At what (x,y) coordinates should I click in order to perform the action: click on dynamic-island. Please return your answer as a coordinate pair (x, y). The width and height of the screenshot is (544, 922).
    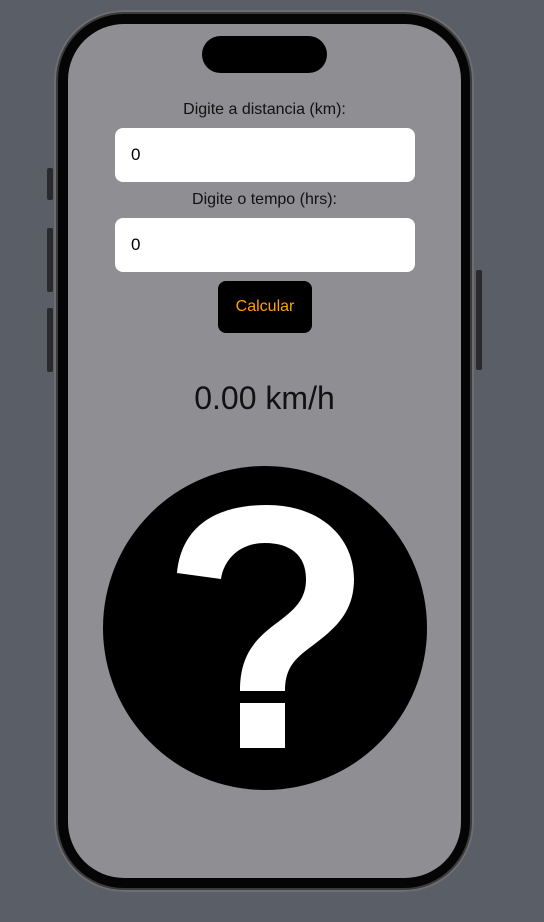
    Looking at the image, I should click on (264, 54).